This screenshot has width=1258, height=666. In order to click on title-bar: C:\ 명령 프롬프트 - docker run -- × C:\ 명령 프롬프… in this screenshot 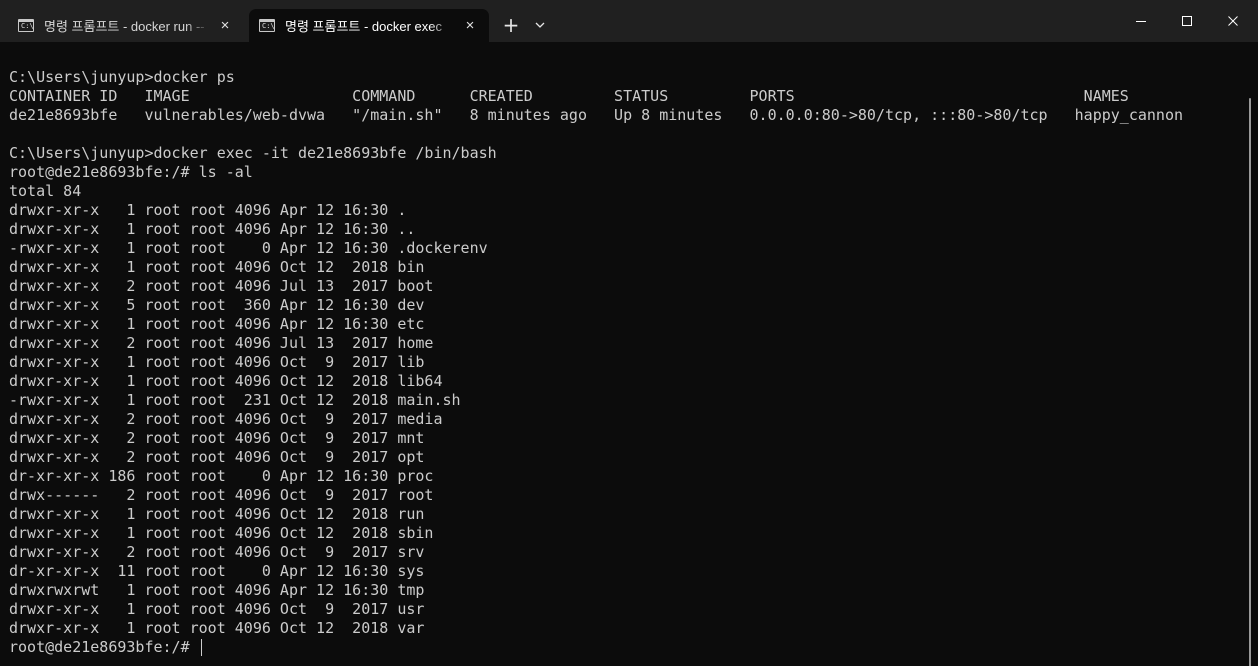, I will do `click(629, 21)`.